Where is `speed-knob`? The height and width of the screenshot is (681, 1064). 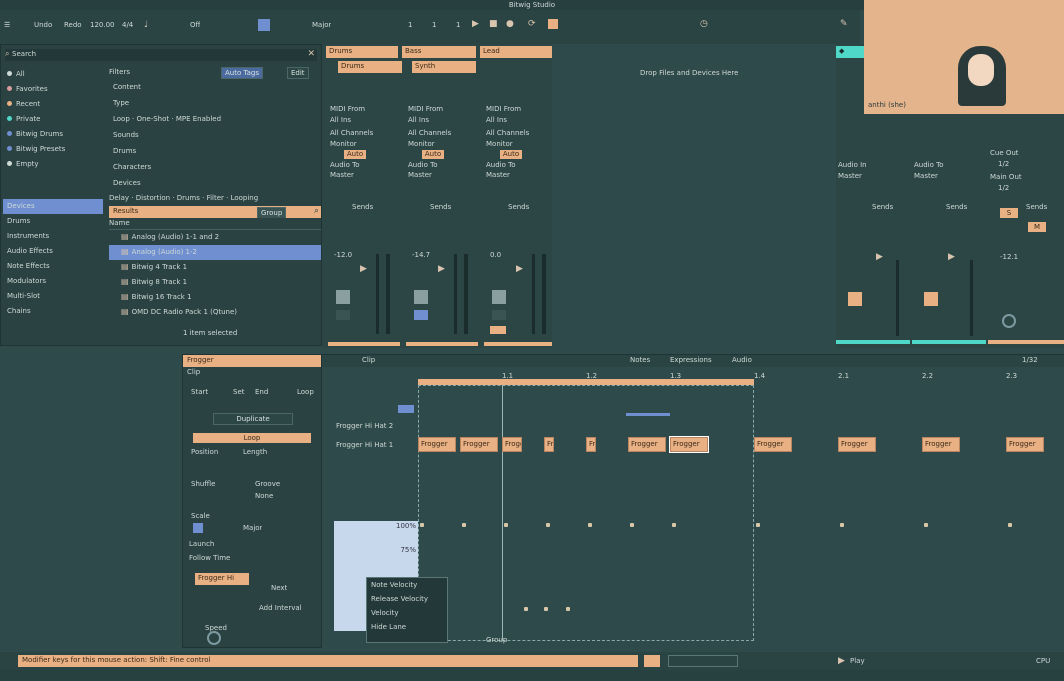
speed-knob is located at coordinates (214, 638).